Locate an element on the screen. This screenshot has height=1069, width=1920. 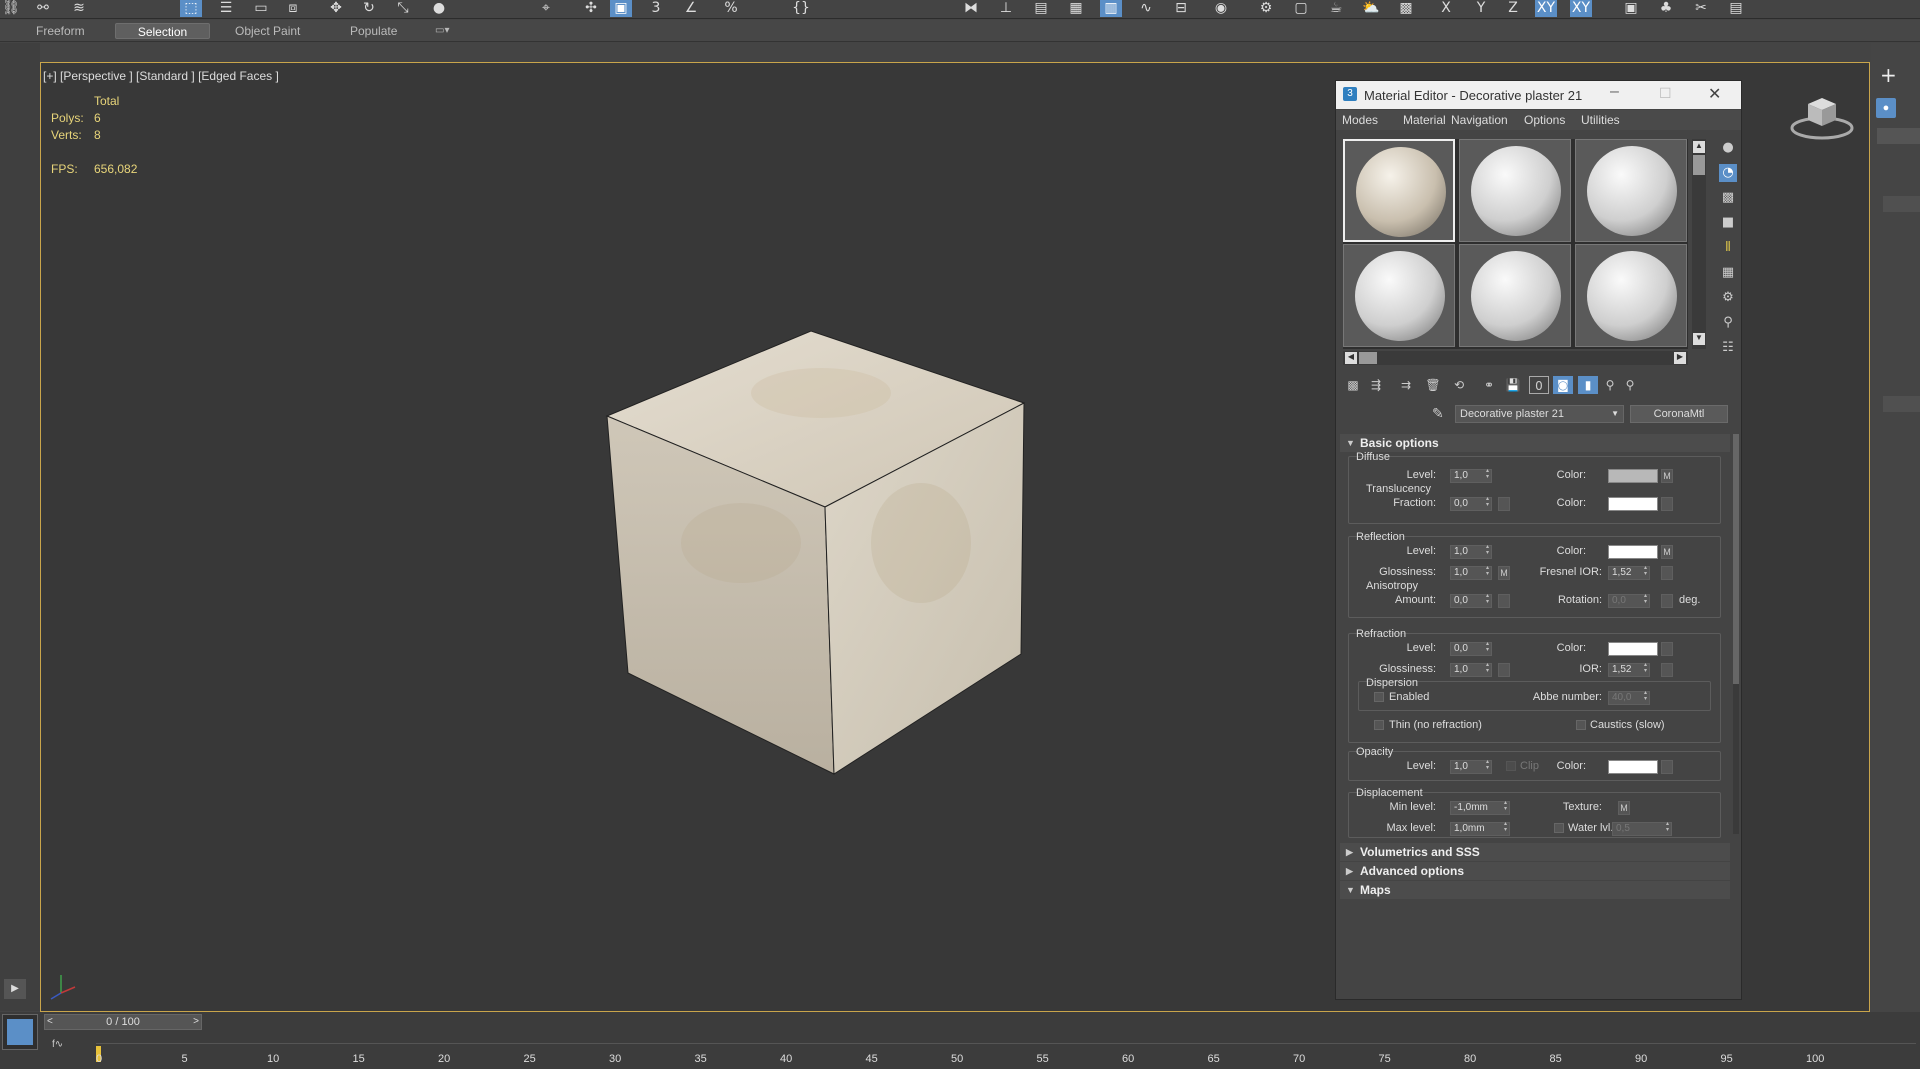
menu-utilities: Utilities is located at coordinates (1600, 120).